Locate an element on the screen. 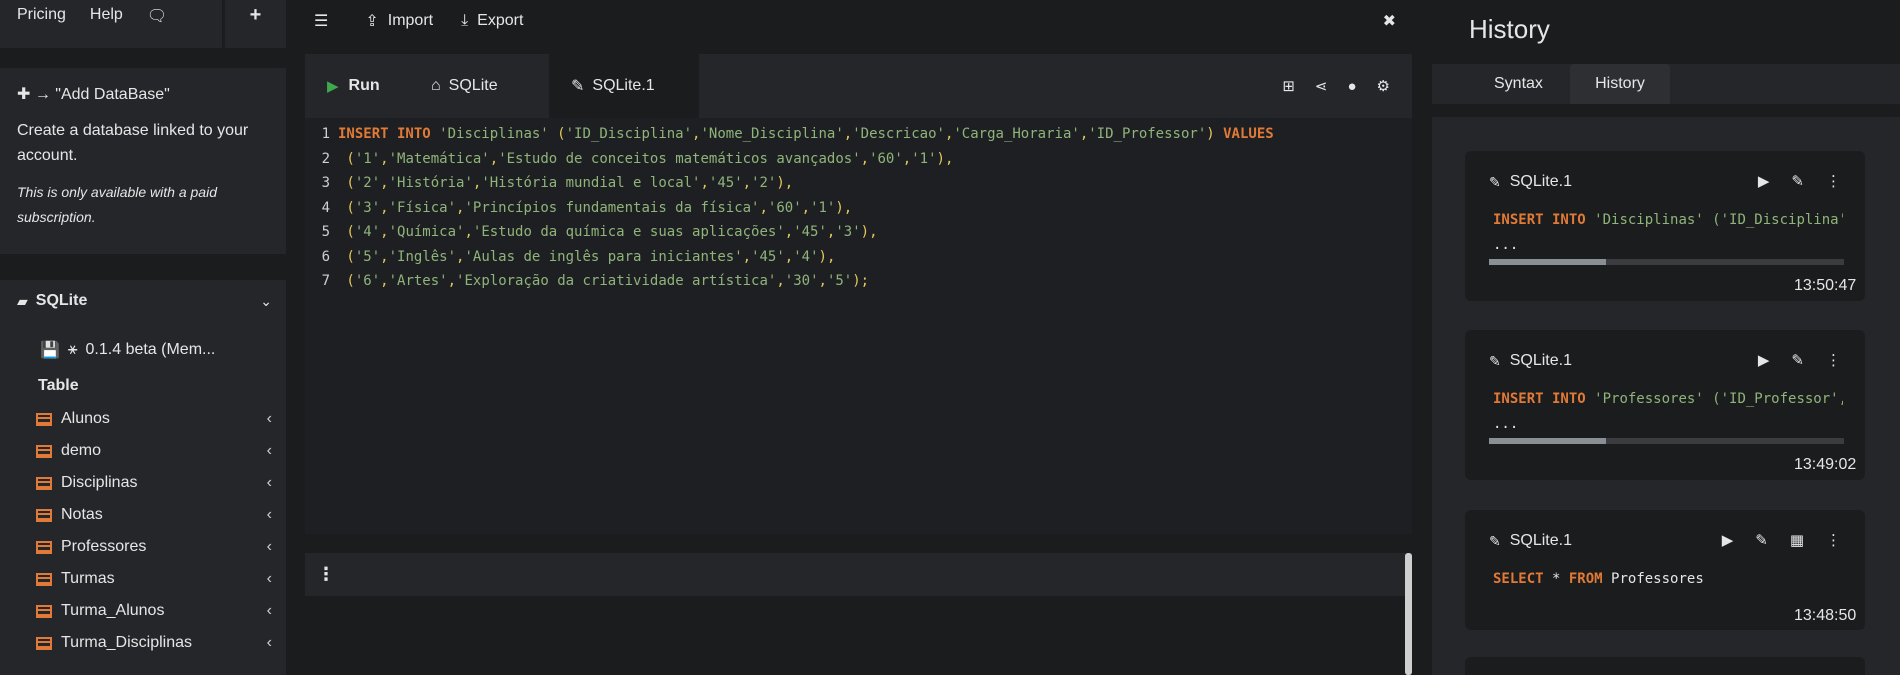 This screenshot has height=675, width=1900. tab-history: History is located at coordinates (1620, 84).